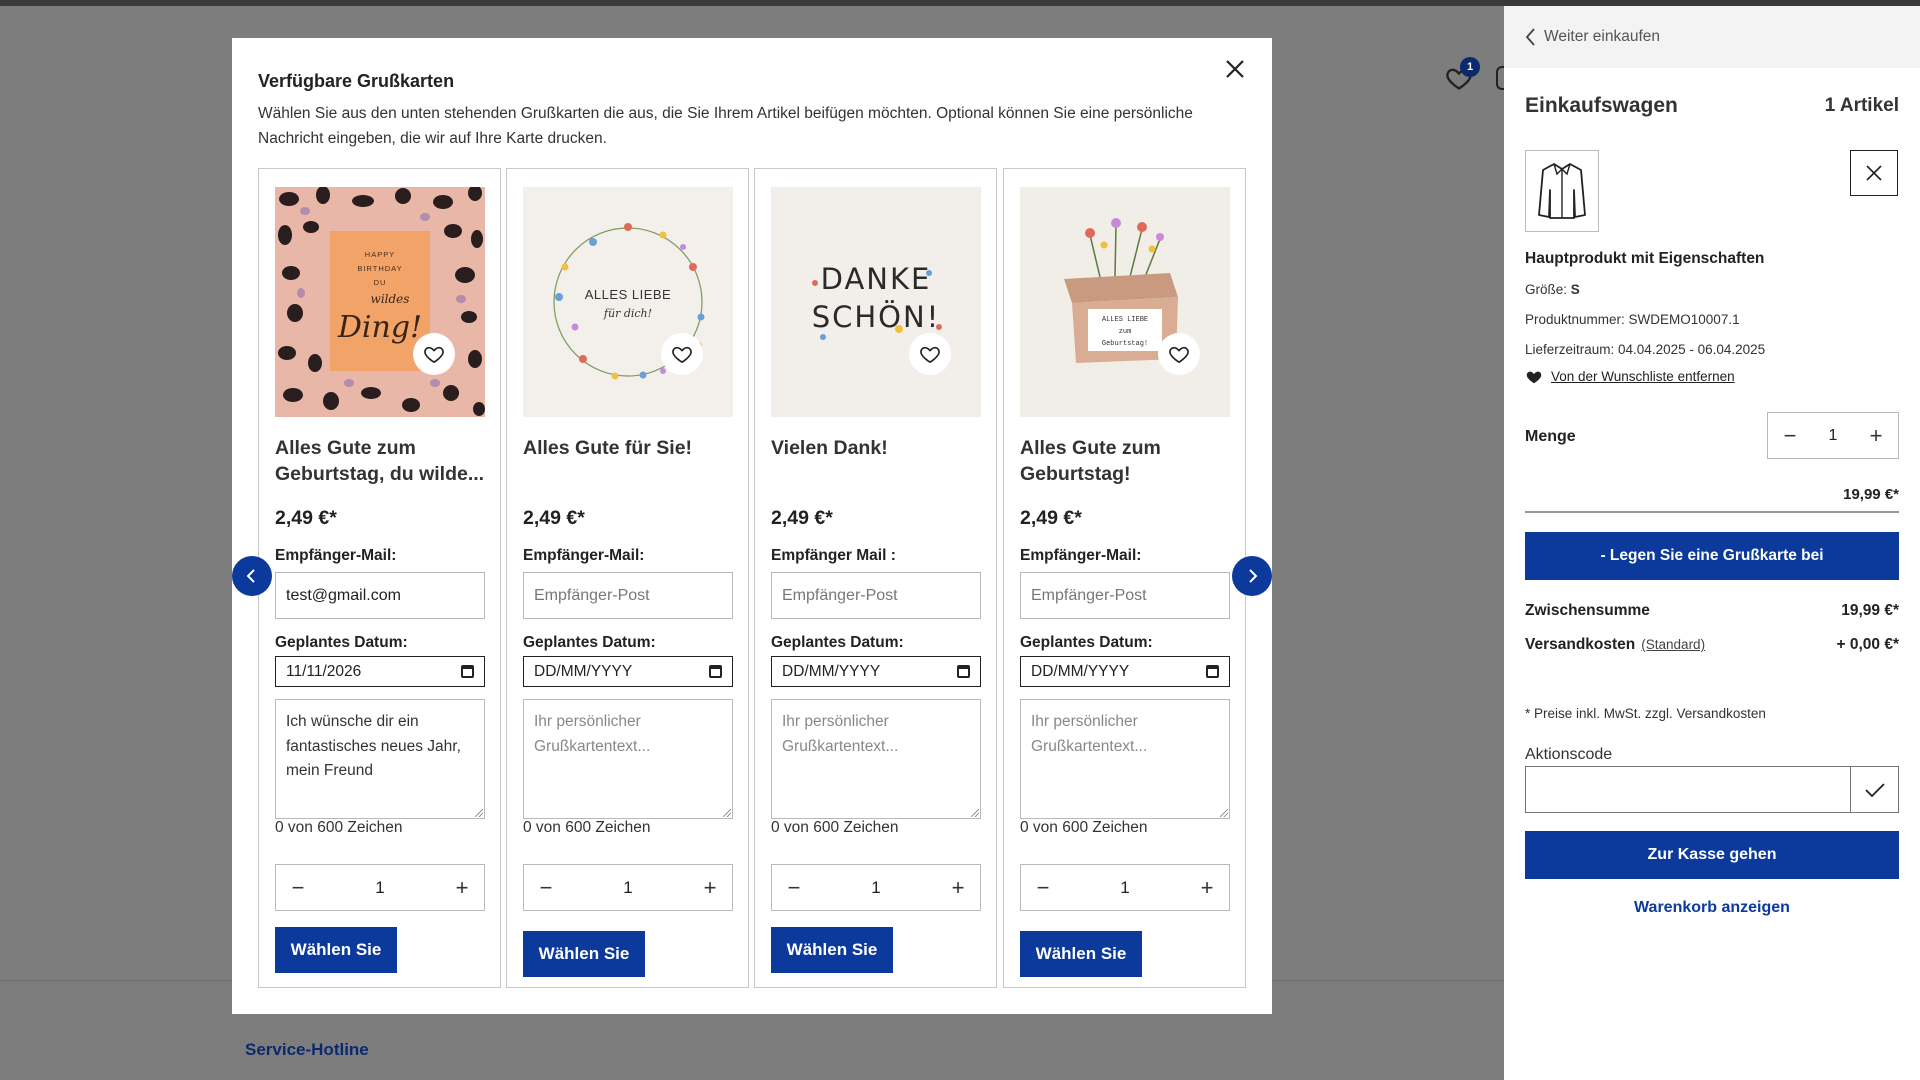 This screenshot has width=1920, height=1080. Describe the element at coordinates (1550, 436) in the screenshot. I see `quantity-label: Menge` at that location.